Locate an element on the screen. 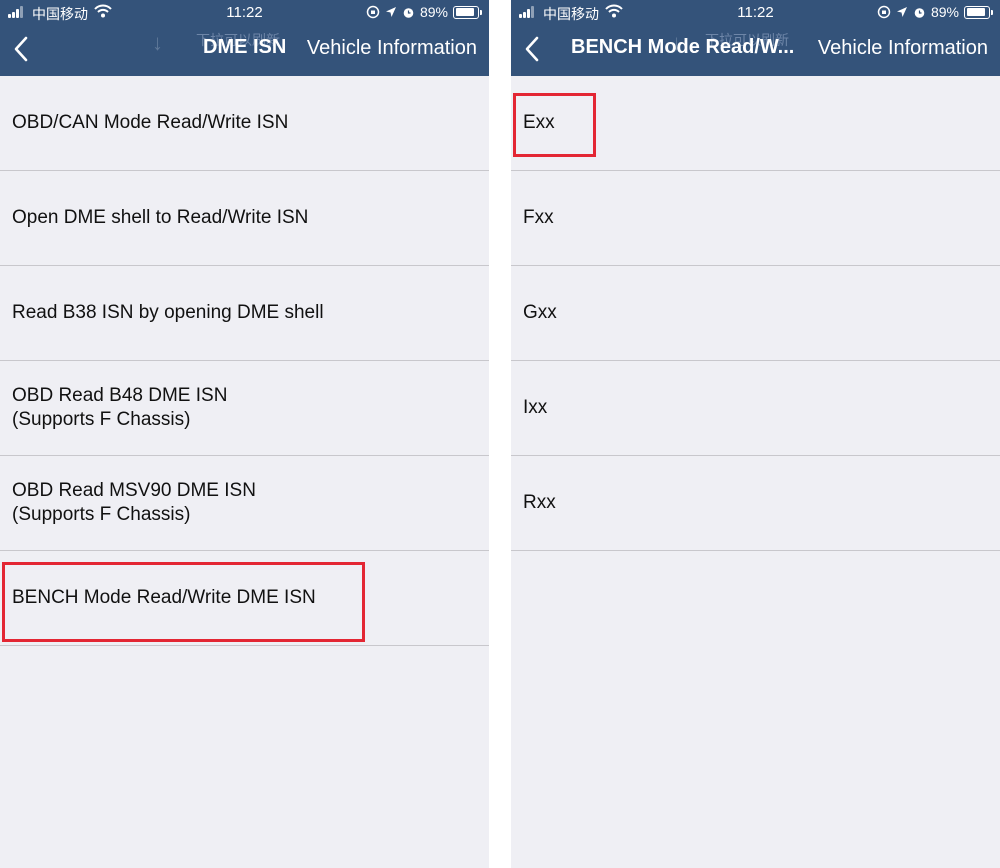  list-item-bench-mode: BENCH Mode Read/Write DME ISN is located at coordinates (244, 598).